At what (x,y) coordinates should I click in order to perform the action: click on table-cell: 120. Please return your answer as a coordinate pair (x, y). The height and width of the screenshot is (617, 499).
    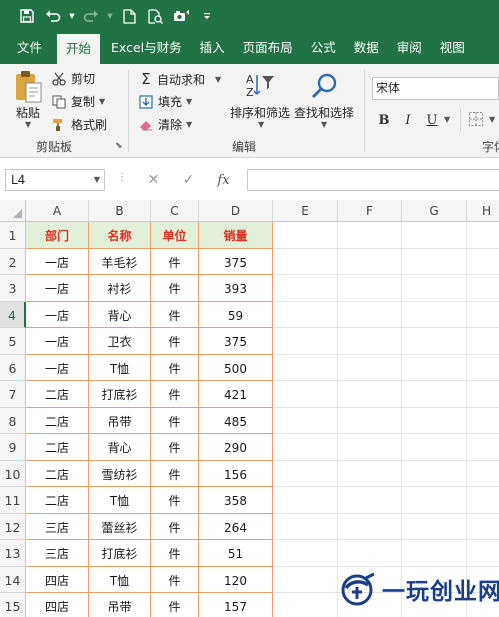
    Looking at the image, I should click on (236, 579).